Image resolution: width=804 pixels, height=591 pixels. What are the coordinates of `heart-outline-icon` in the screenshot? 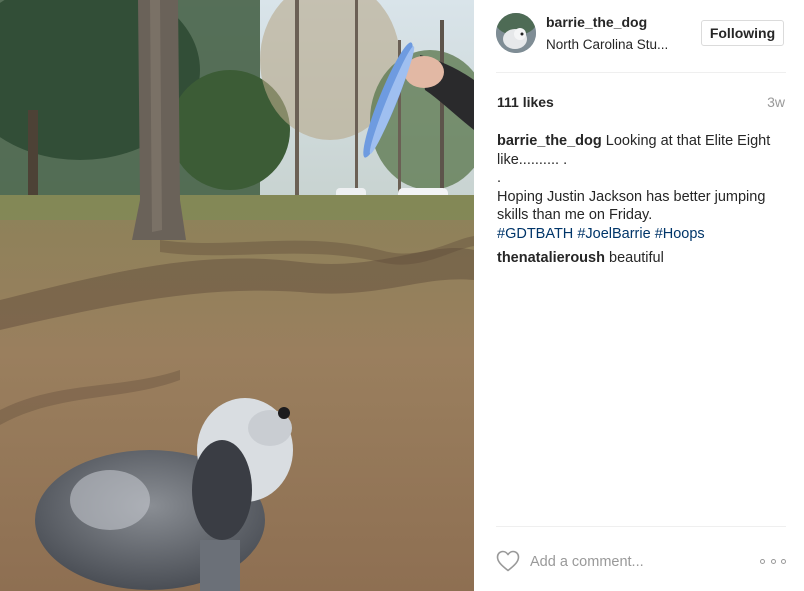 It's located at (508, 561).